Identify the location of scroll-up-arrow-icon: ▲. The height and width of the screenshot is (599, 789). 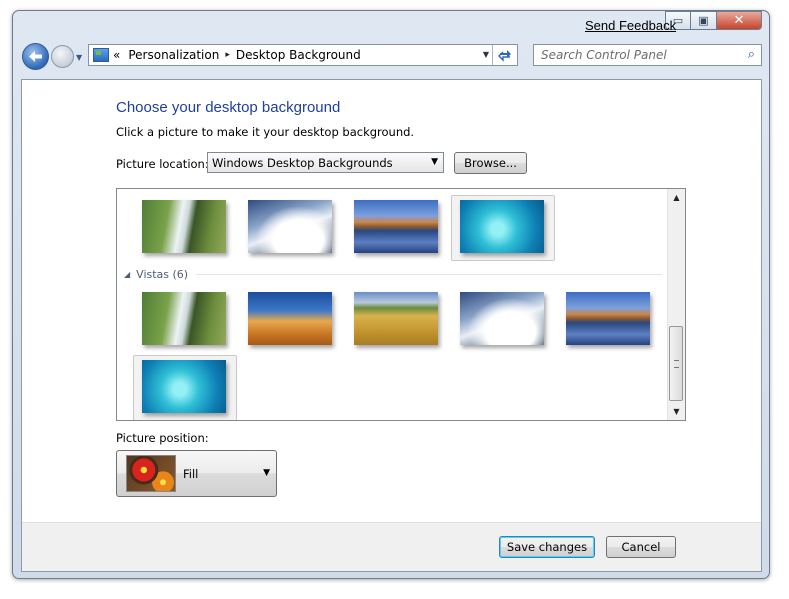
(676, 197).